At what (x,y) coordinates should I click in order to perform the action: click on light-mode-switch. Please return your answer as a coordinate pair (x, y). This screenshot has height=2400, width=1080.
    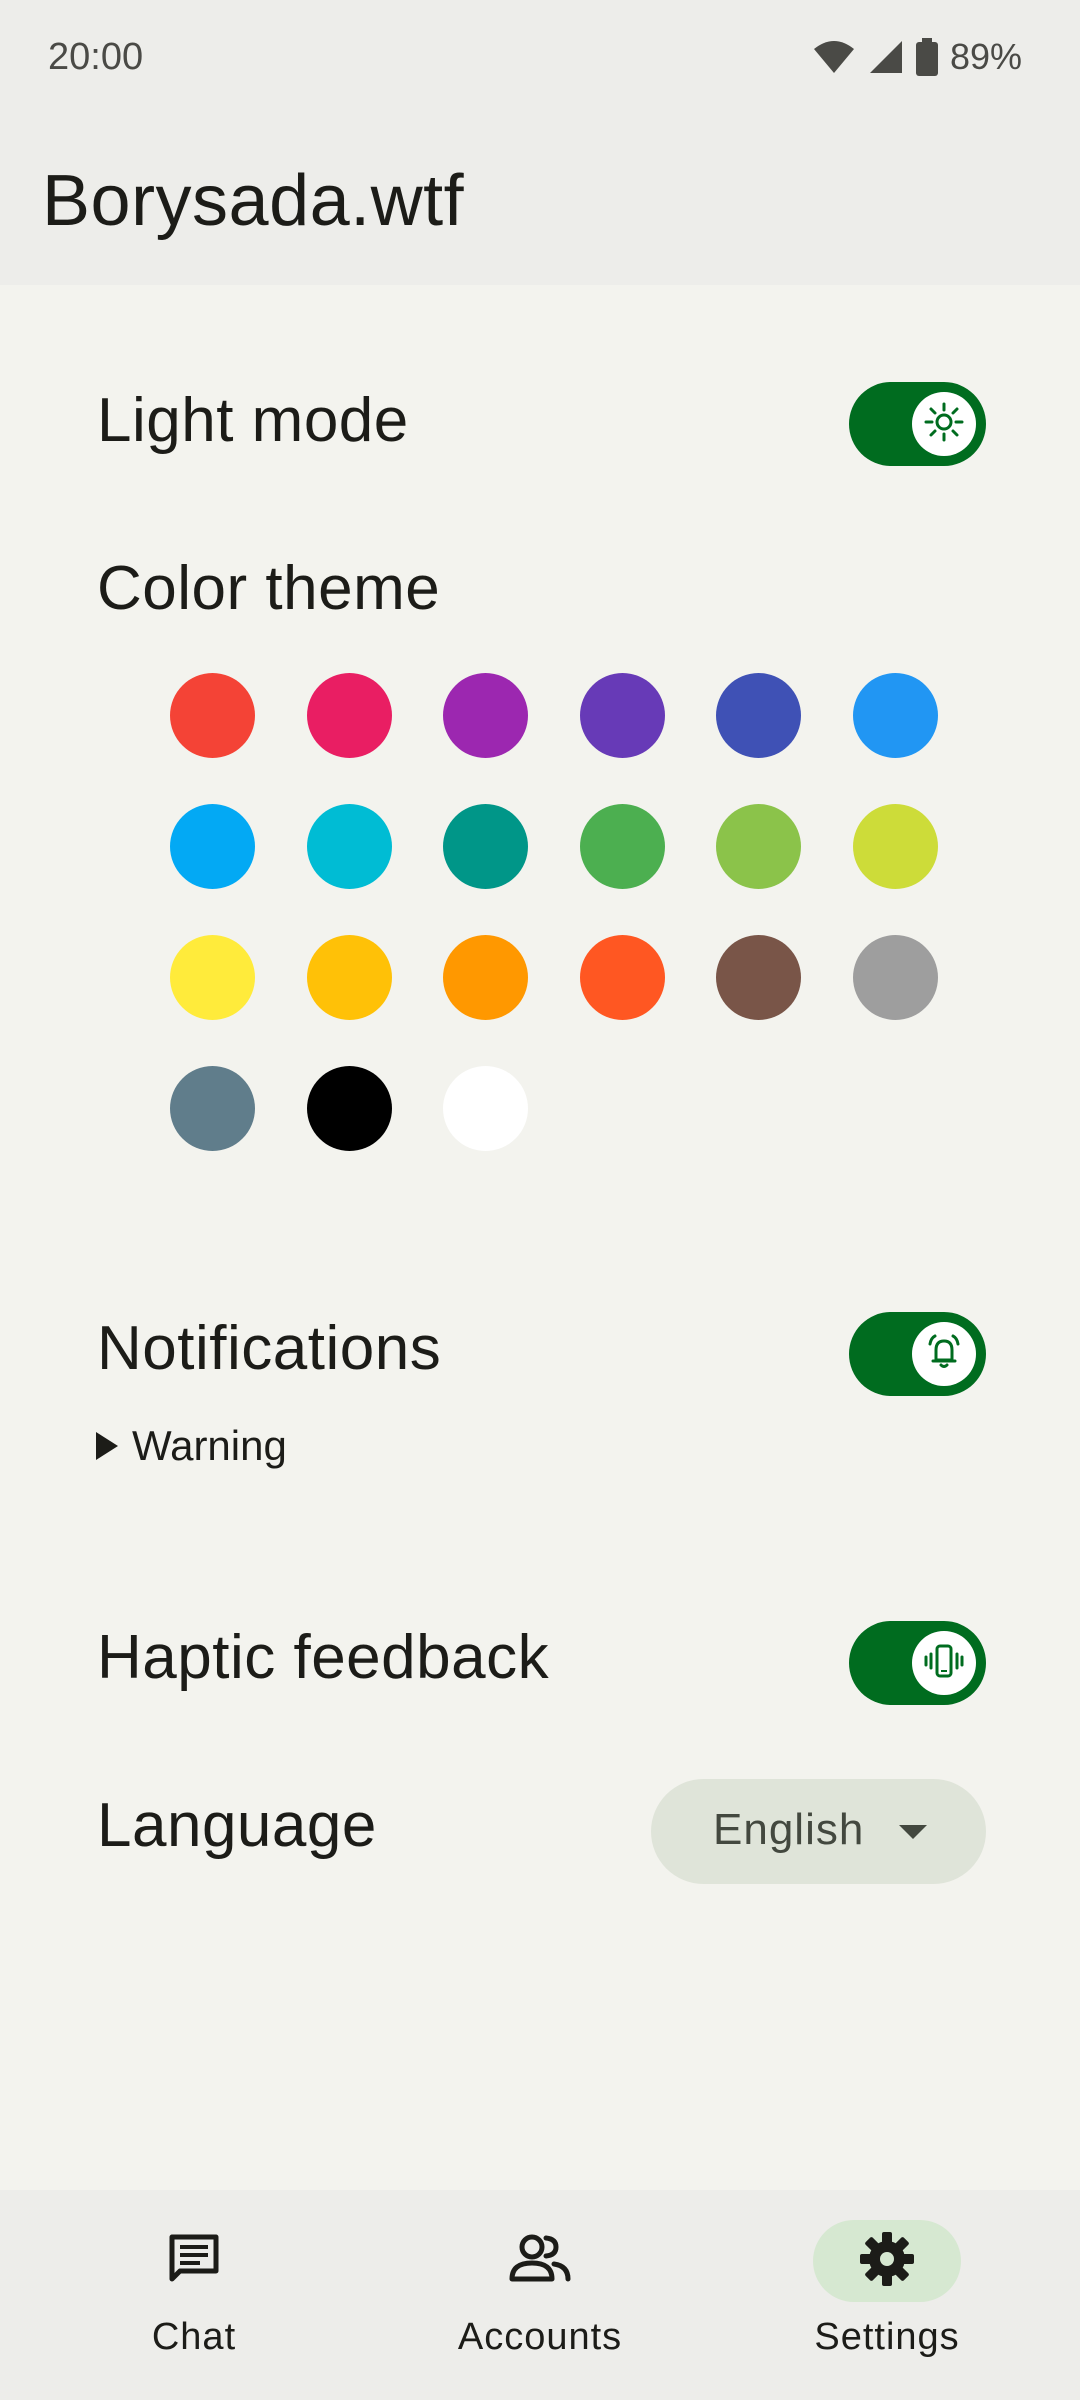
    Looking at the image, I should click on (917, 424).